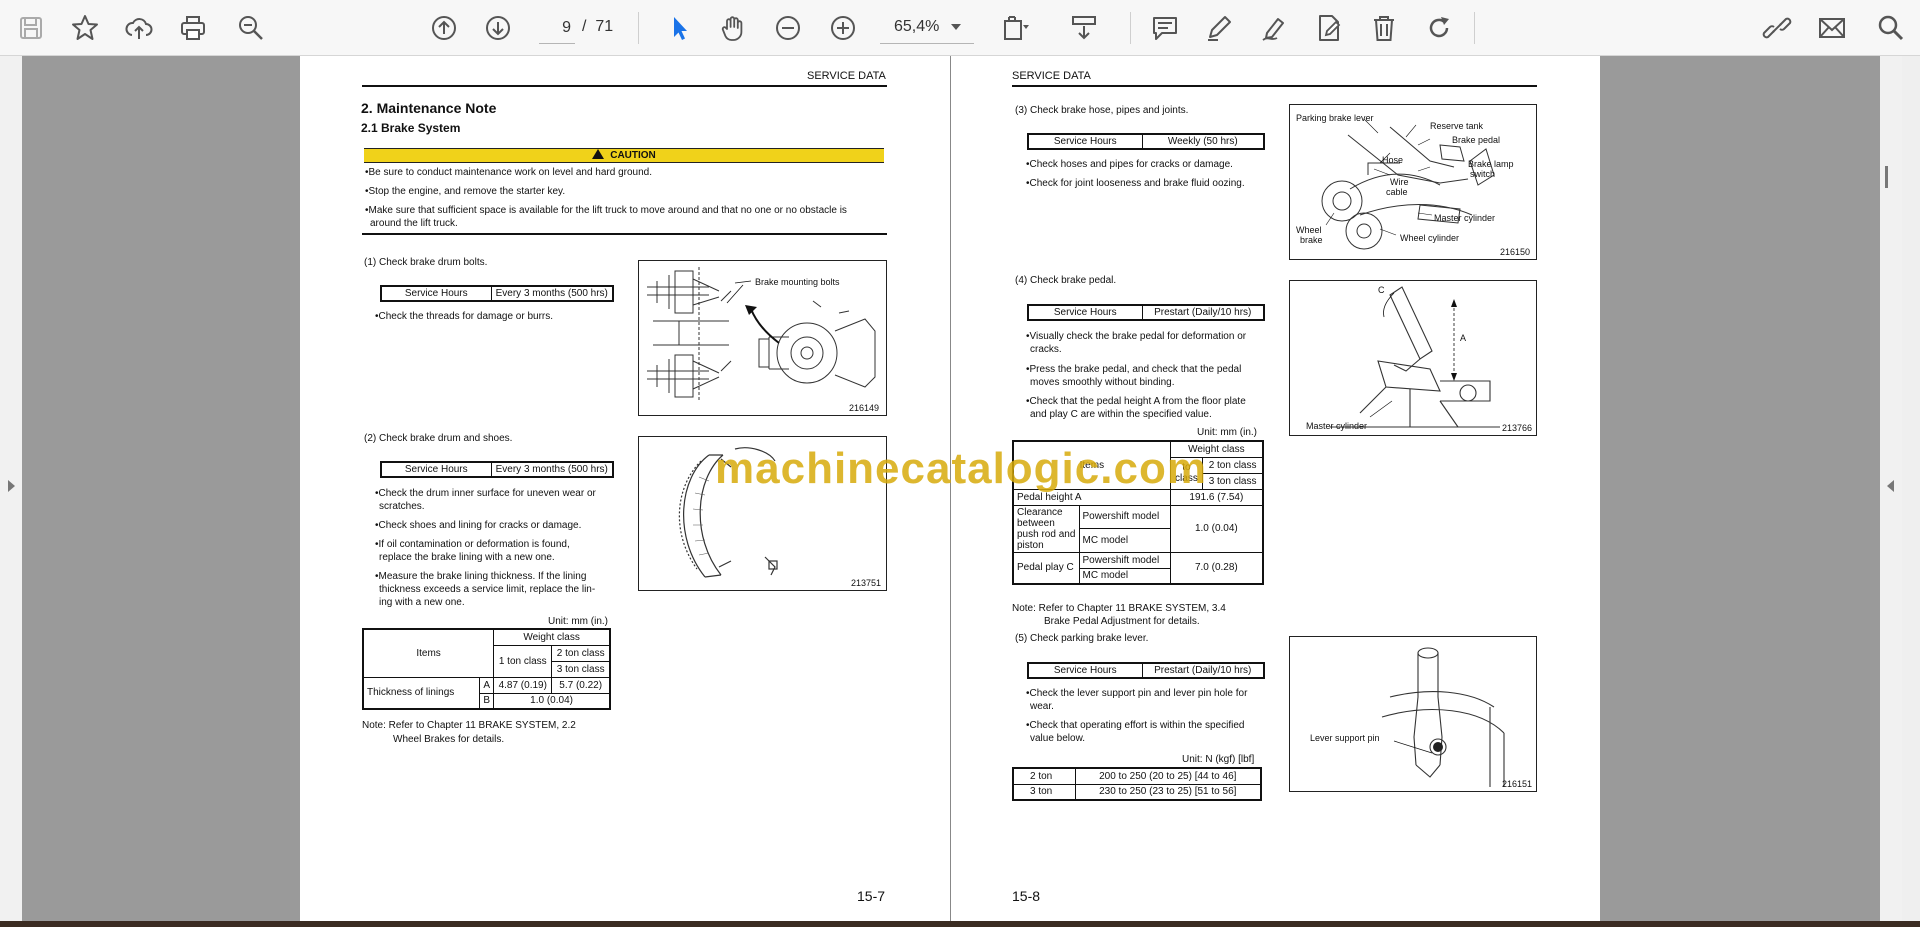 The height and width of the screenshot is (927, 1920). I want to click on caution-item: around the lift truck., so click(414, 223).